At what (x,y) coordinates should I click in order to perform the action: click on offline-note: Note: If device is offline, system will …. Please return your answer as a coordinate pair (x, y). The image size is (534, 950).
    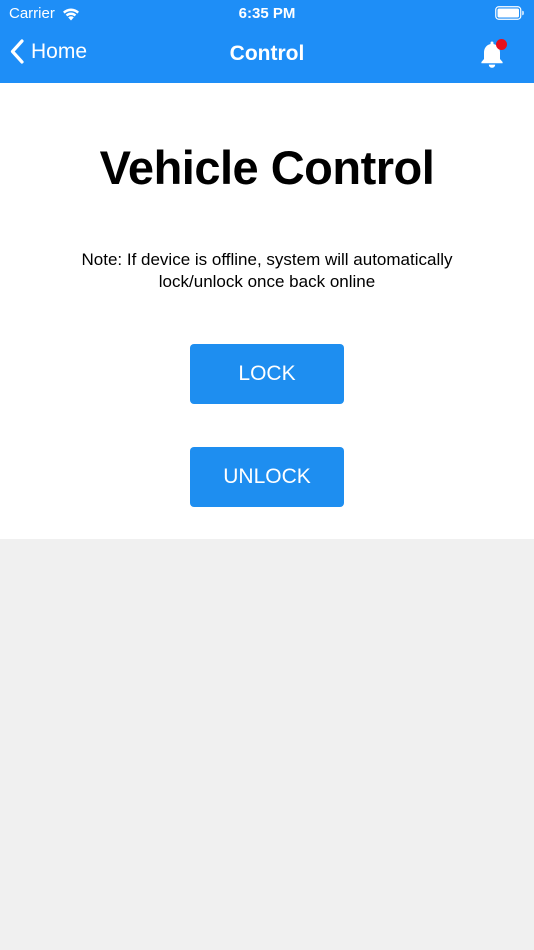
    Looking at the image, I should click on (267, 270).